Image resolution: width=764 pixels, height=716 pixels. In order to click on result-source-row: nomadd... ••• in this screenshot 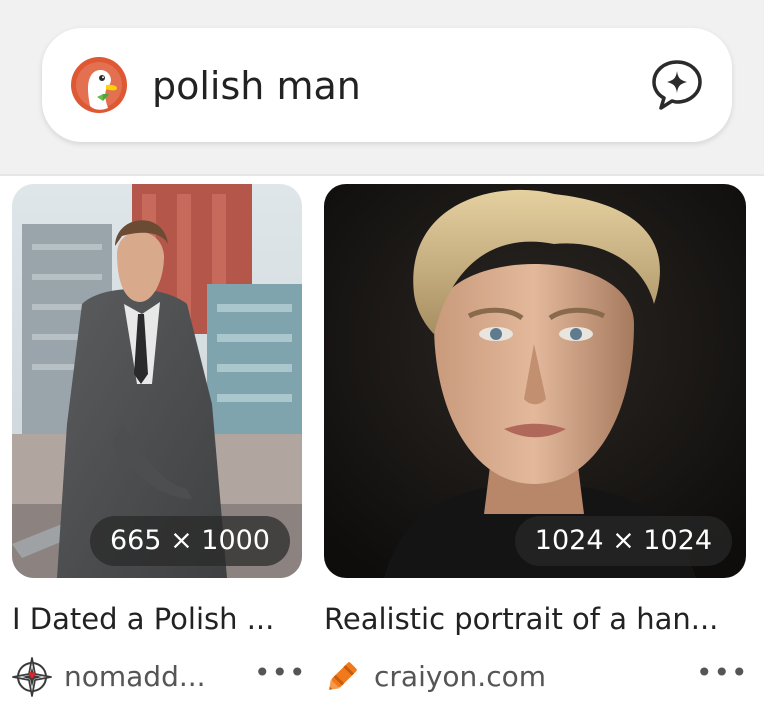, I will do `click(159, 677)`.